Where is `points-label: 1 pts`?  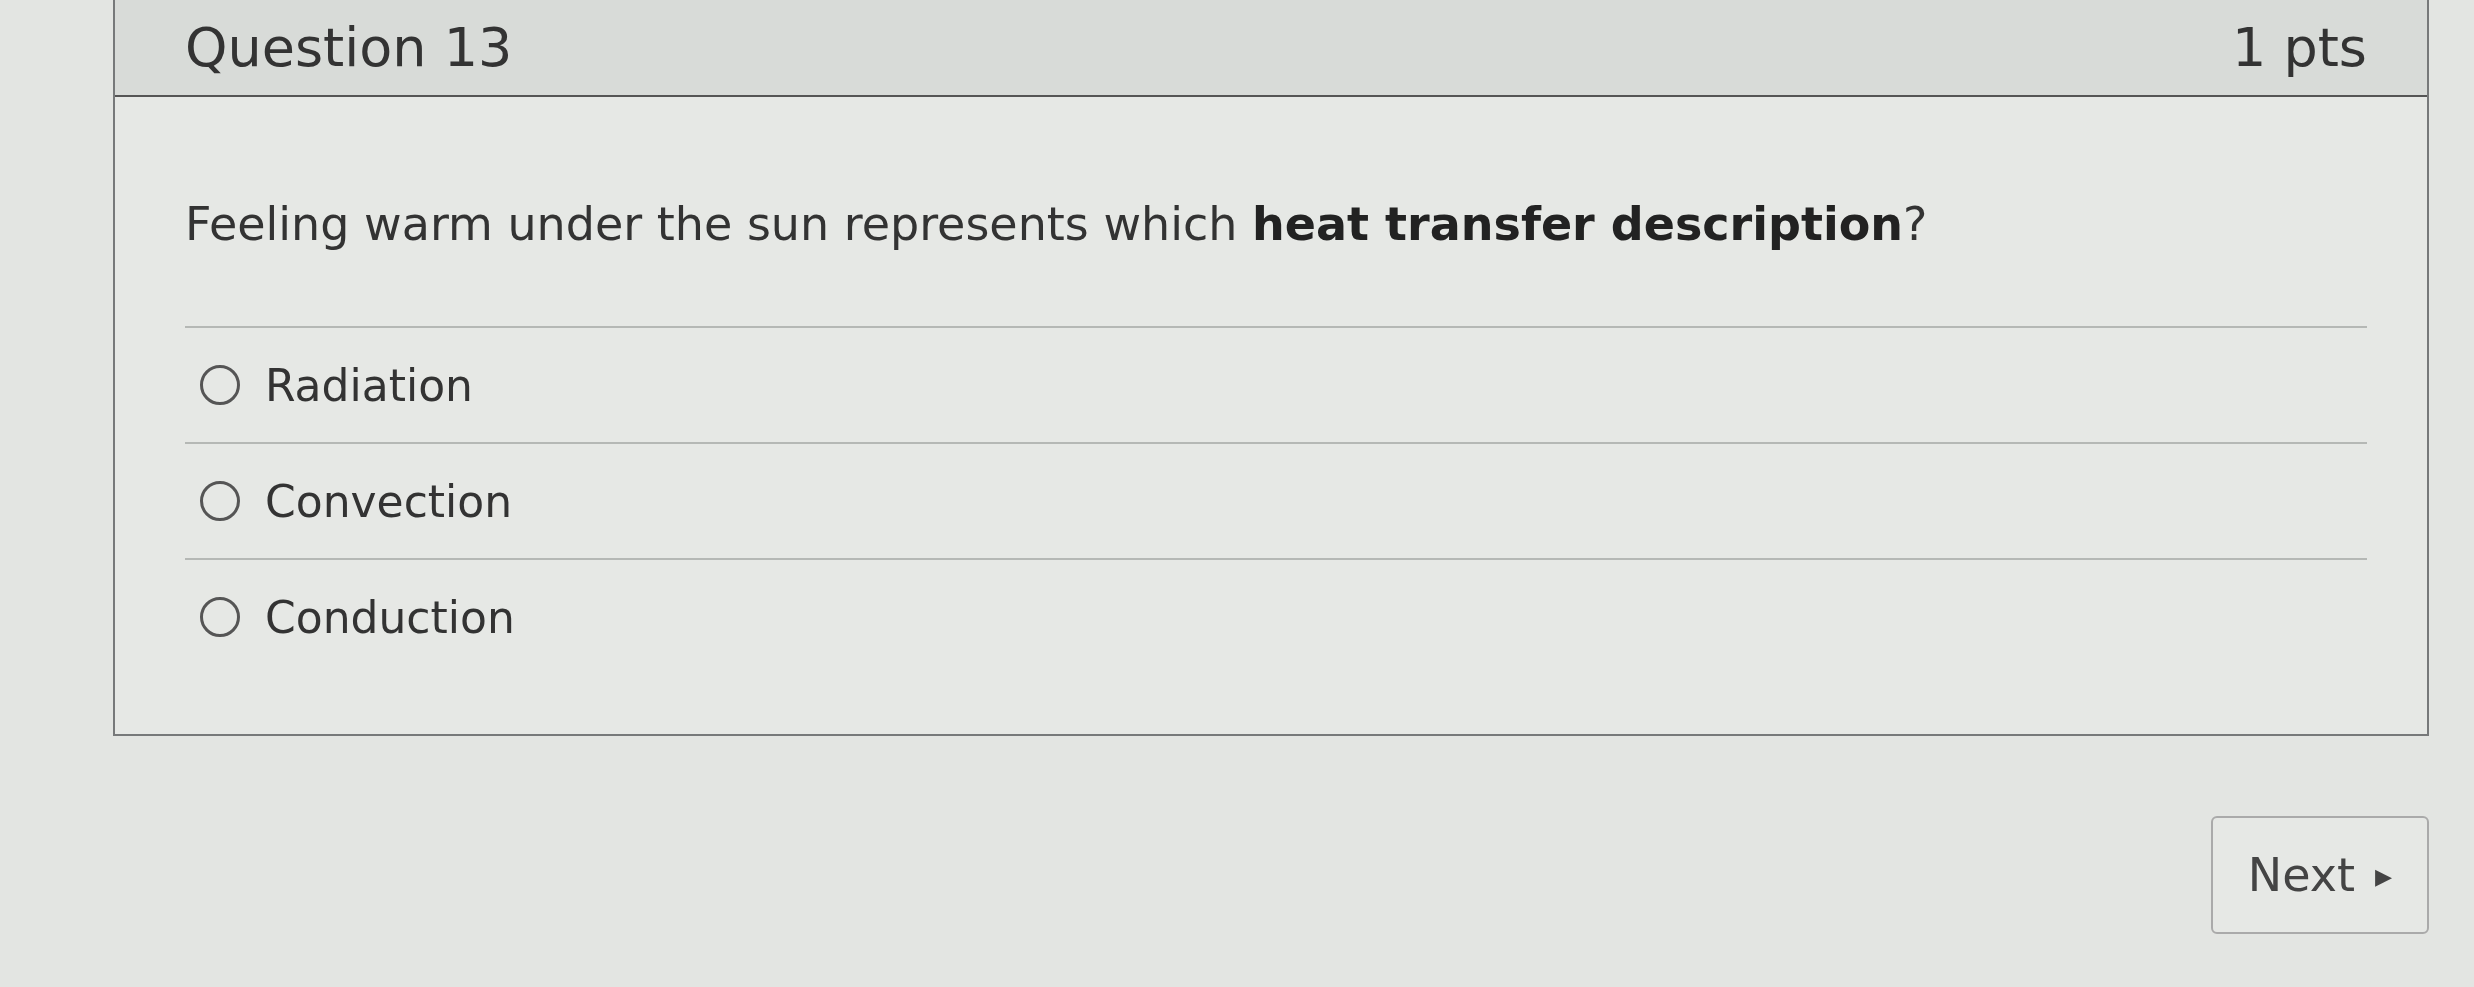 points-label: 1 pts is located at coordinates (2299, 47).